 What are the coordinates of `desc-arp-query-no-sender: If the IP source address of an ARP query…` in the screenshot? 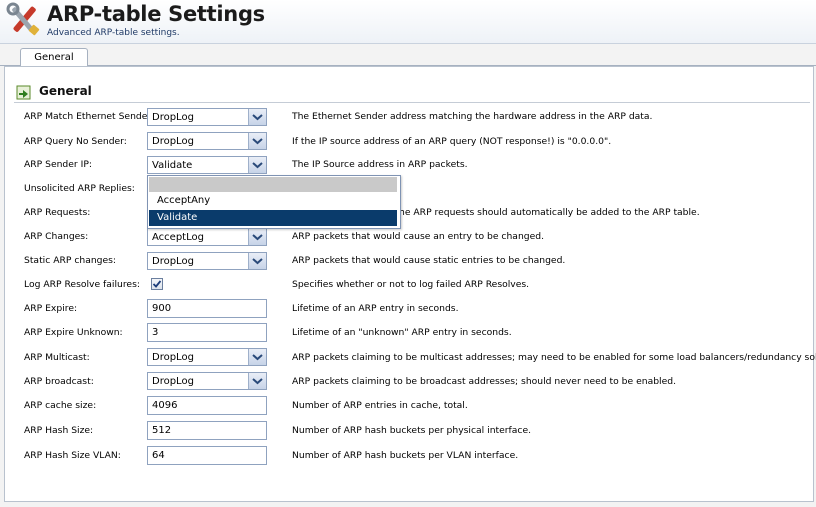 It's located at (452, 141).